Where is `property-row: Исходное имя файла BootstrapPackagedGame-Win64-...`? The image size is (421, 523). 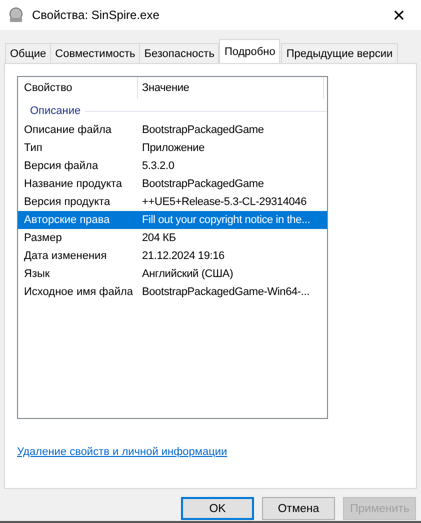
property-row: Исходное имя файла BootstrapPackagedGame-Win64-... is located at coordinates (172, 292).